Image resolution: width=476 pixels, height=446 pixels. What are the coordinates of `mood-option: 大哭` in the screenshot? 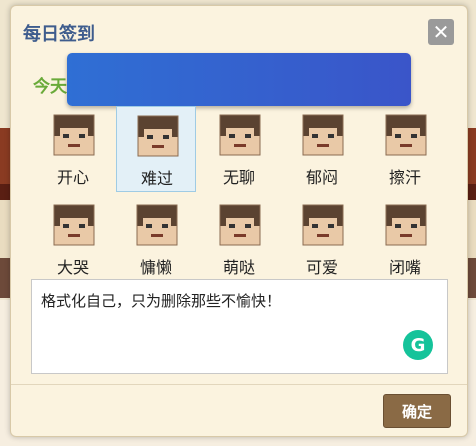 It's located at (73, 239).